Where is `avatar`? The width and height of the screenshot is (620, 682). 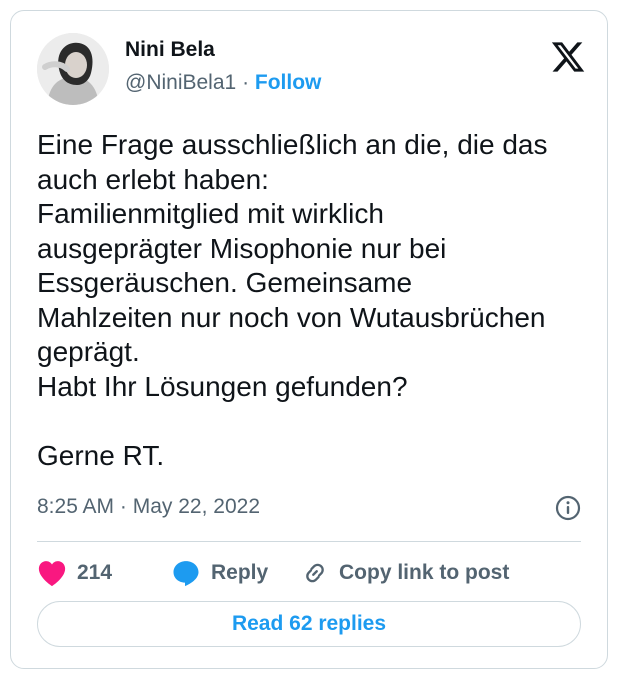
avatar is located at coordinates (73, 69).